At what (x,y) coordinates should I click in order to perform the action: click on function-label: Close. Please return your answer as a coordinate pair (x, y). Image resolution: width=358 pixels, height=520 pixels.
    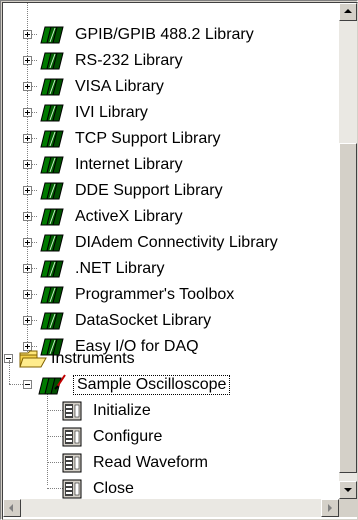
    Looking at the image, I should click on (113, 488).